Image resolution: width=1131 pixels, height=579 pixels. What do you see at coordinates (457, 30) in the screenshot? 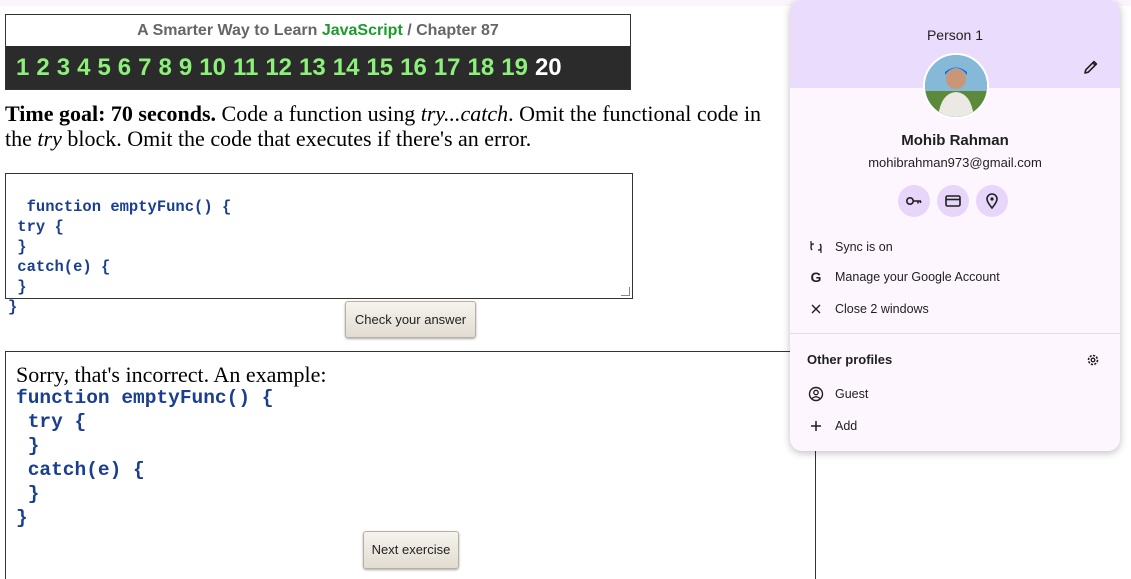
I see `chapter-label: Chapter 87` at bounding box center [457, 30].